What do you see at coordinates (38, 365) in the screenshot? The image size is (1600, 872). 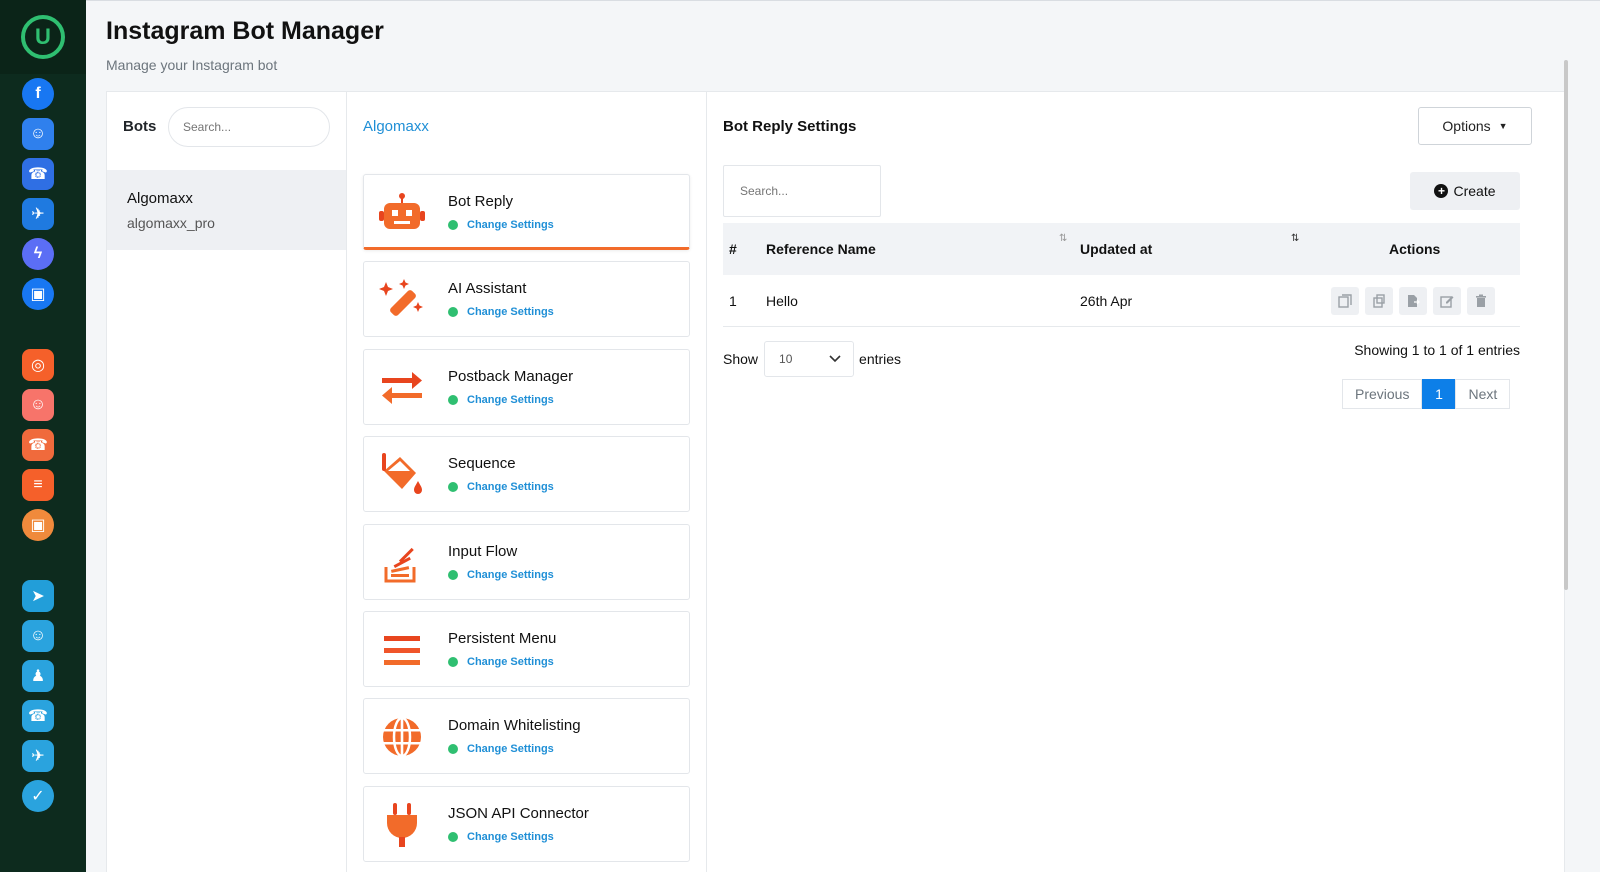 I see `instagram-icon: ◎` at bounding box center [38, 365].